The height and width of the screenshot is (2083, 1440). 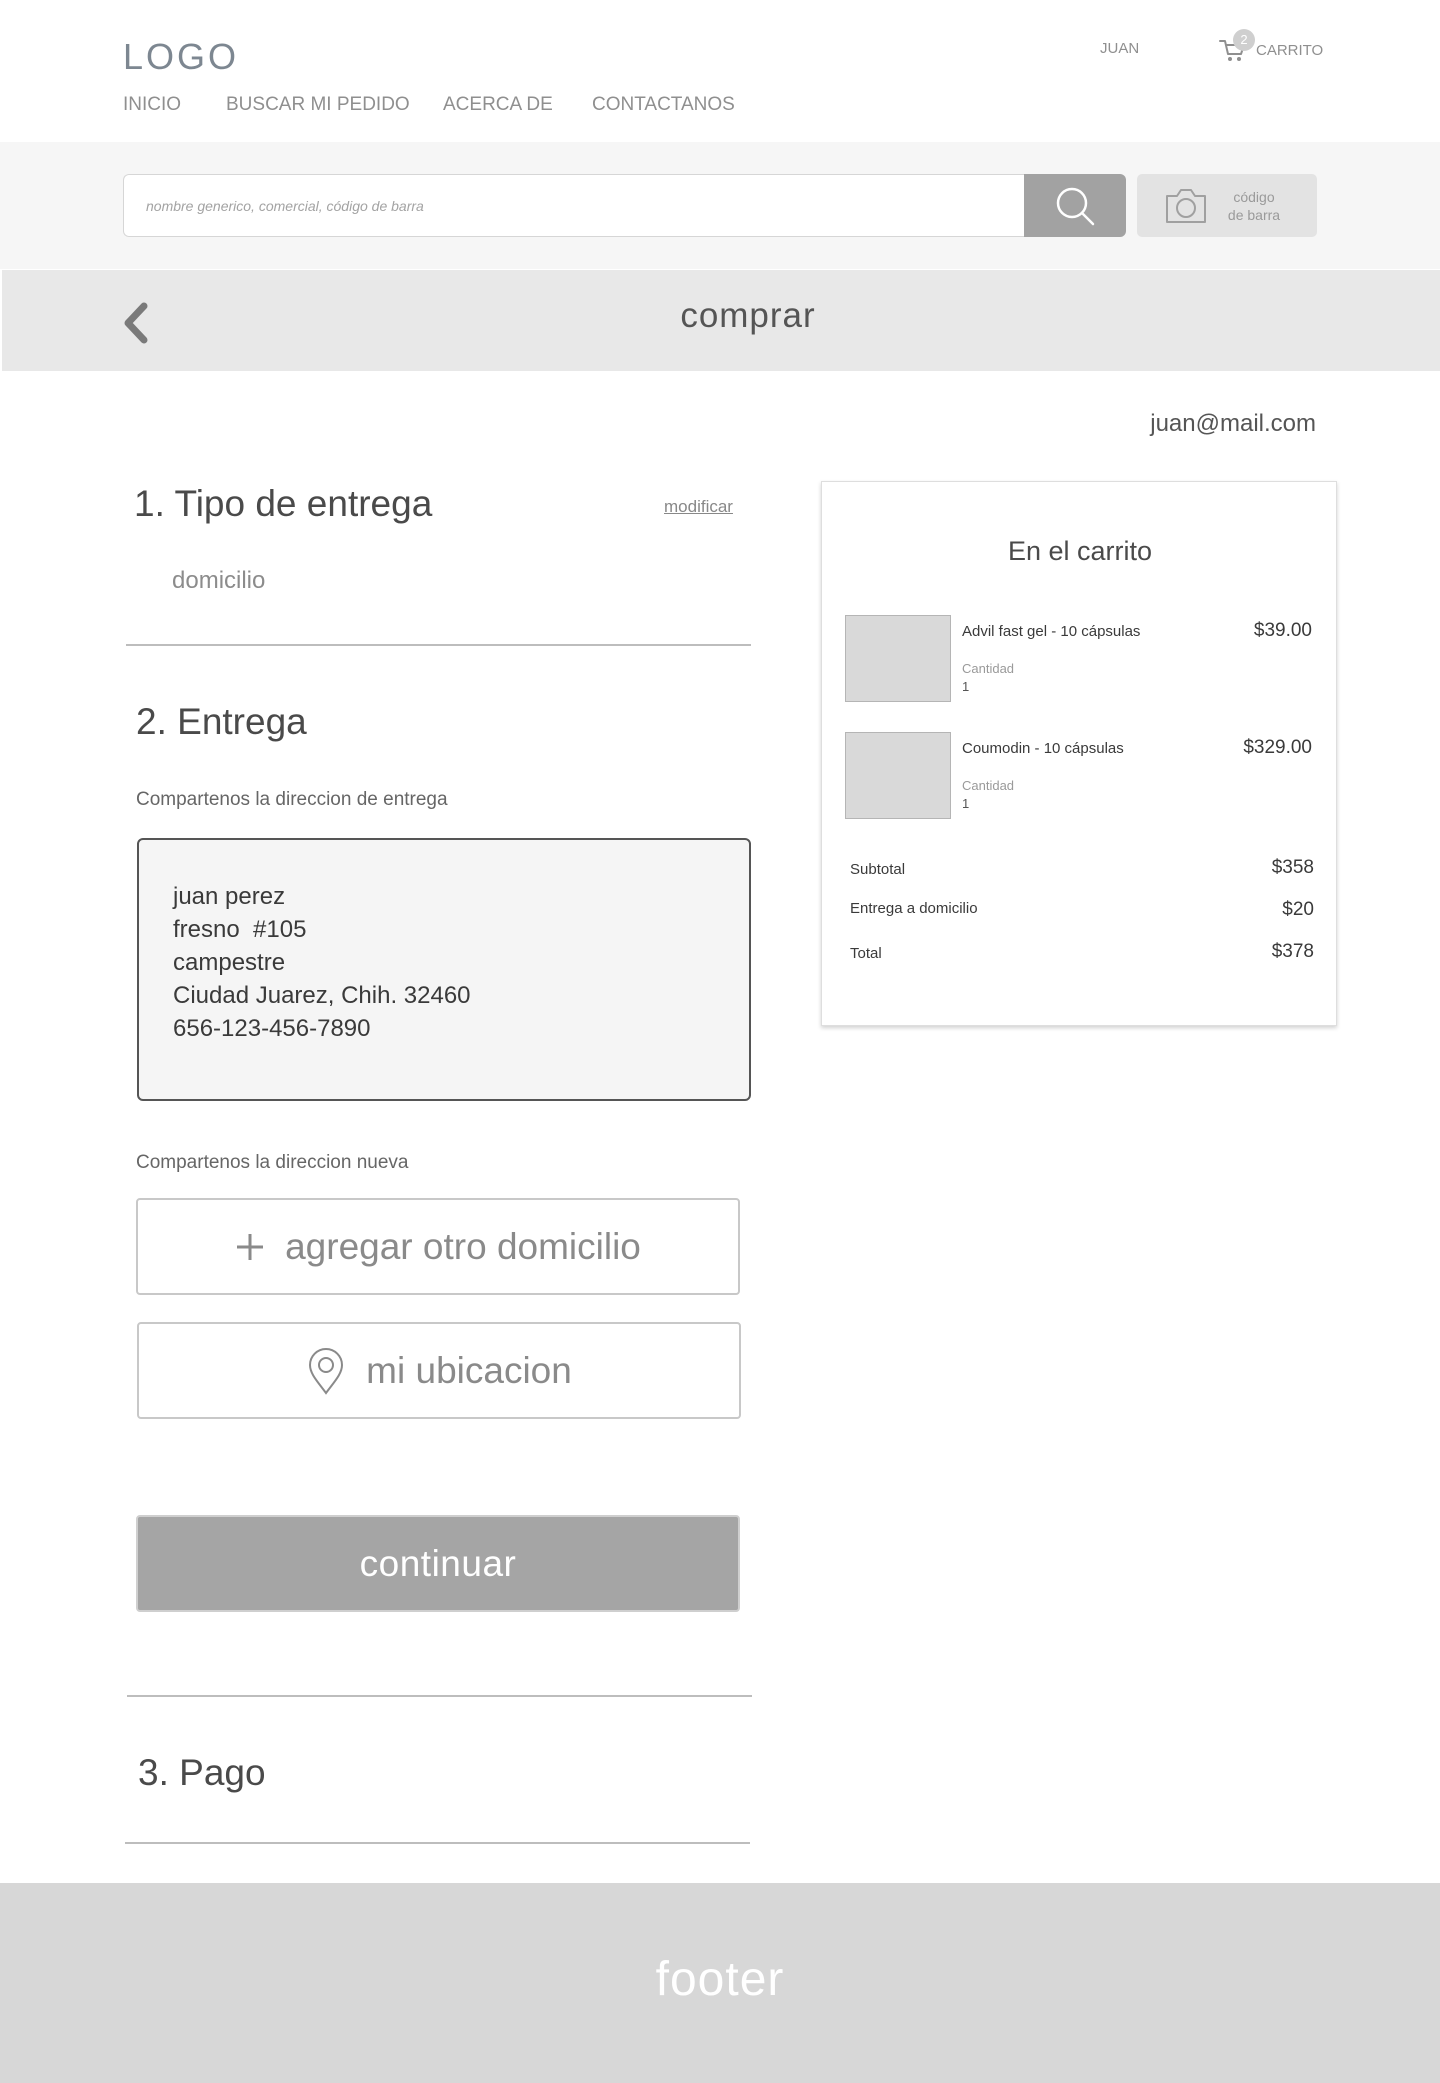 What do you see at coordinates (574, 205) in the screenshot?
I see `search-input` at bounding box center [574, 205].